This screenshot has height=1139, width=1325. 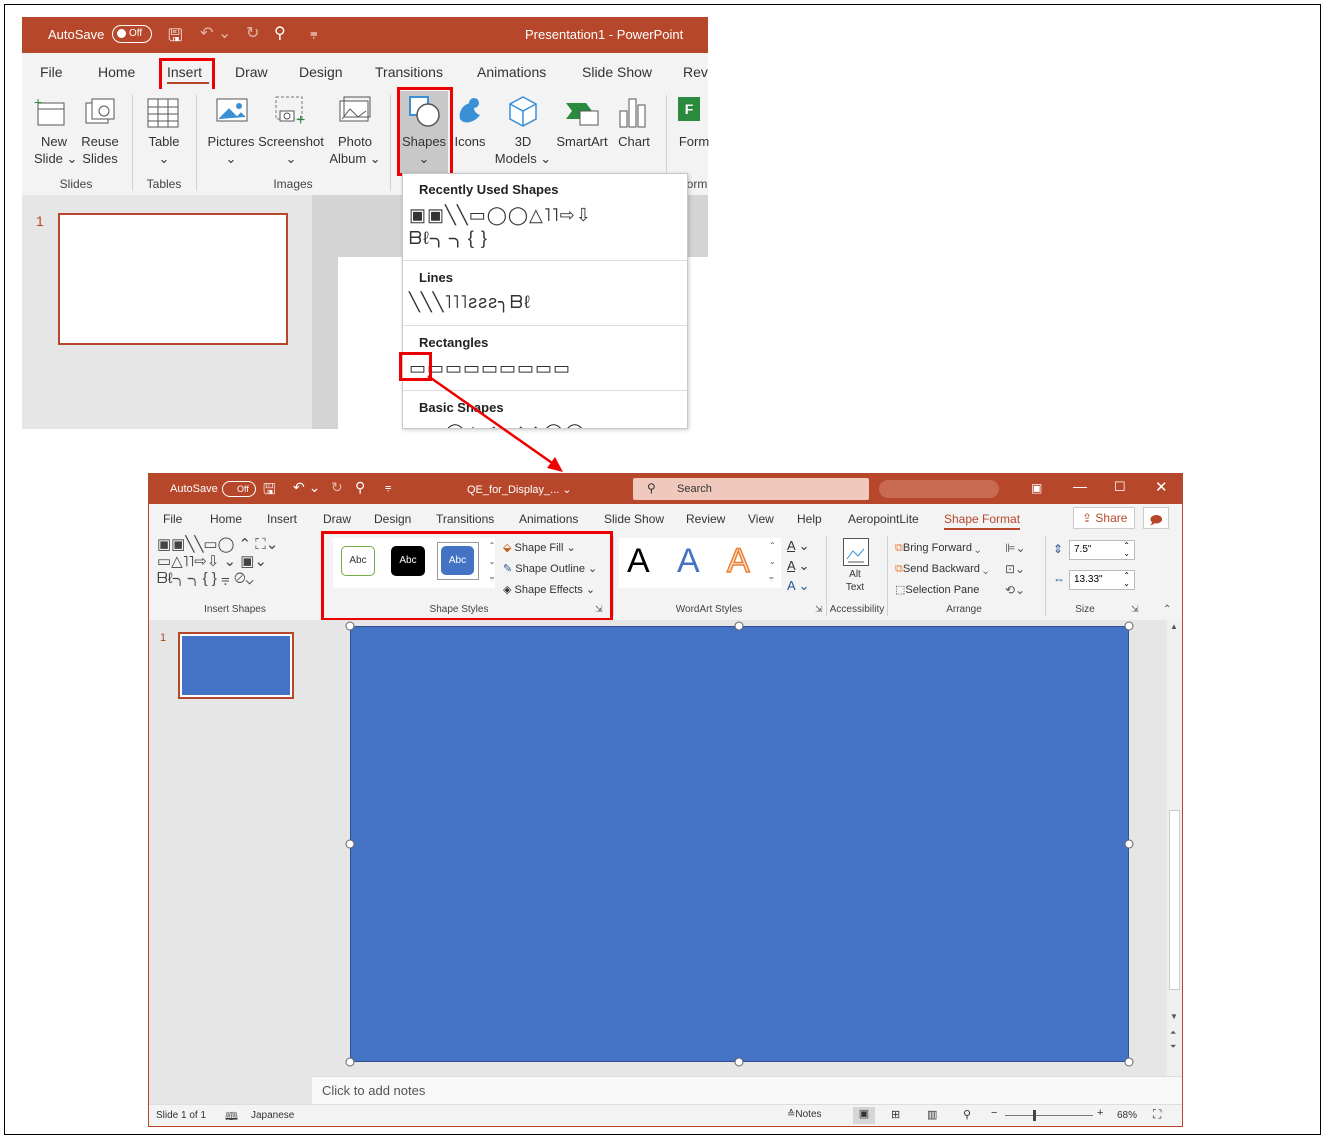 What do you see at coordinates (751, 489) in the screenshot?
I see `search-box: ⚲ Search` at bounding box center [751, 489].